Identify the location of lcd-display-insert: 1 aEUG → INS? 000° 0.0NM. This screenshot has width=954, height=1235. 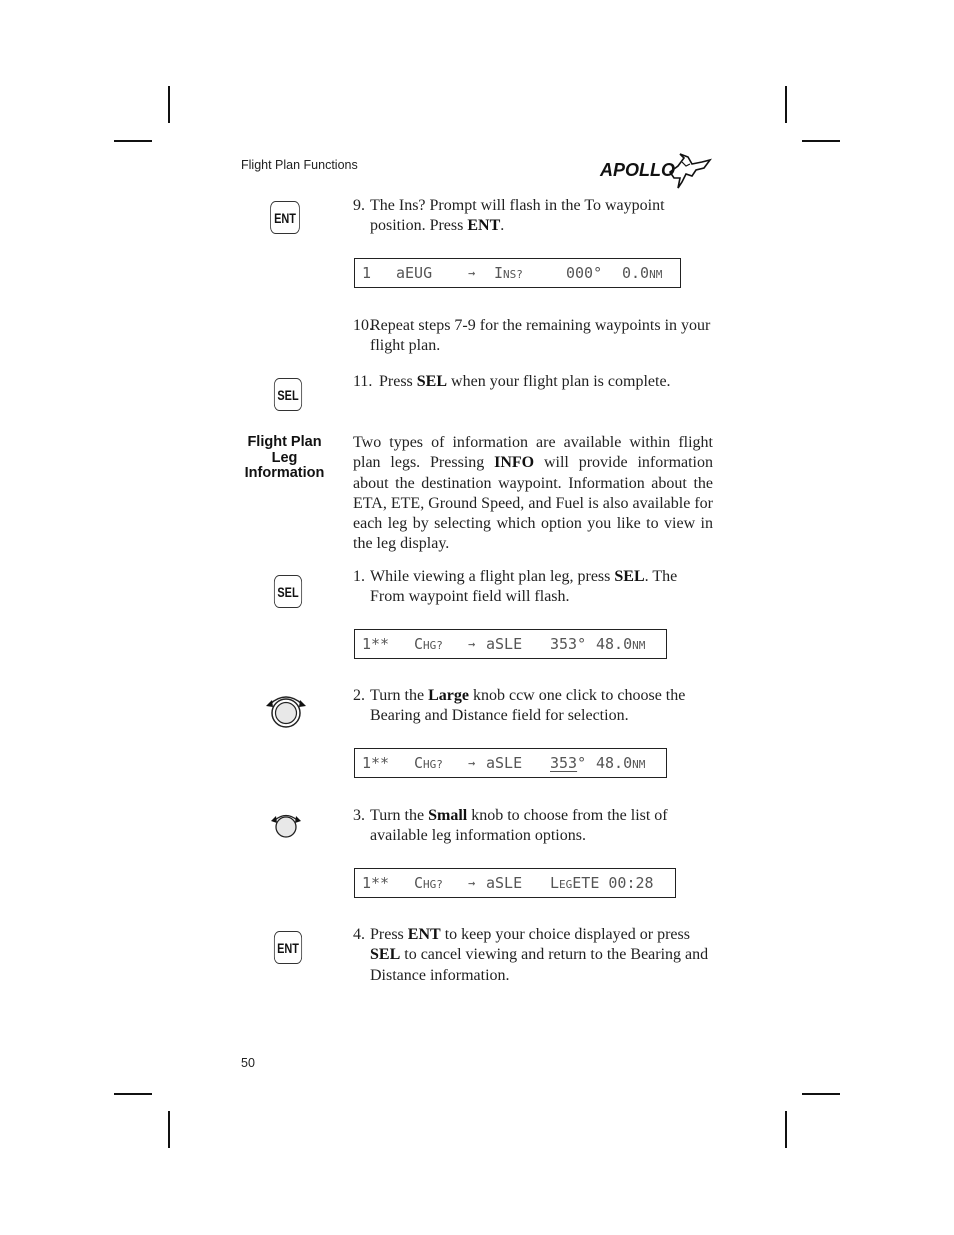
(517, 273).